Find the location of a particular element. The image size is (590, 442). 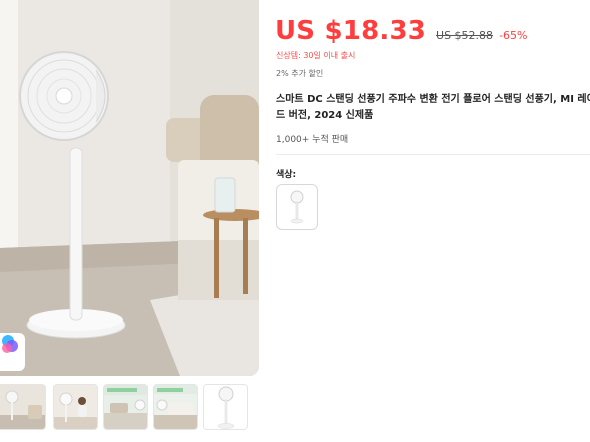

sold-count: 1,000+ 누적 판매 is located at coordinates (312, 140).